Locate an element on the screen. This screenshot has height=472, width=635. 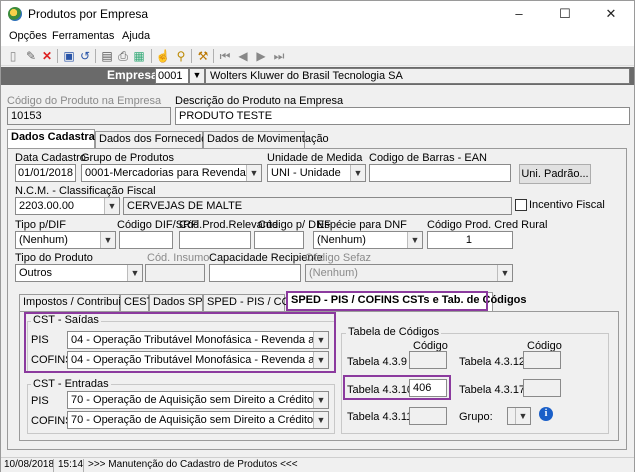
edit-icon: ✎ is located at coordinates (31, 56).